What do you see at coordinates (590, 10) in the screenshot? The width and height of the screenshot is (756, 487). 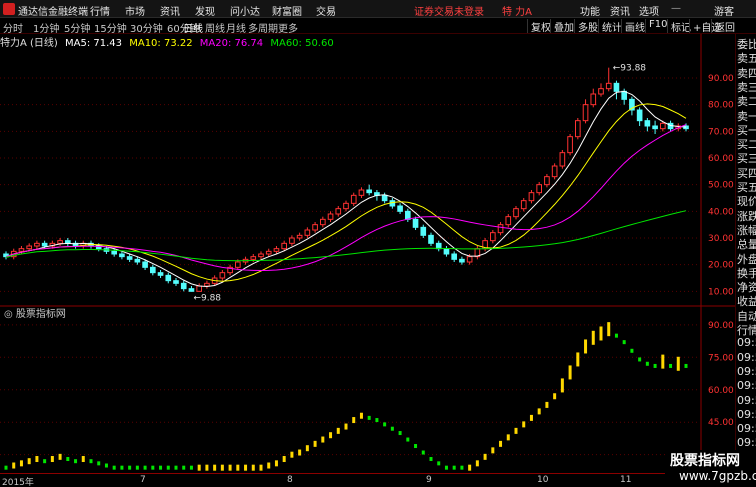 I see `menu-gongneng: 功能` at bounding box center [590, 10].